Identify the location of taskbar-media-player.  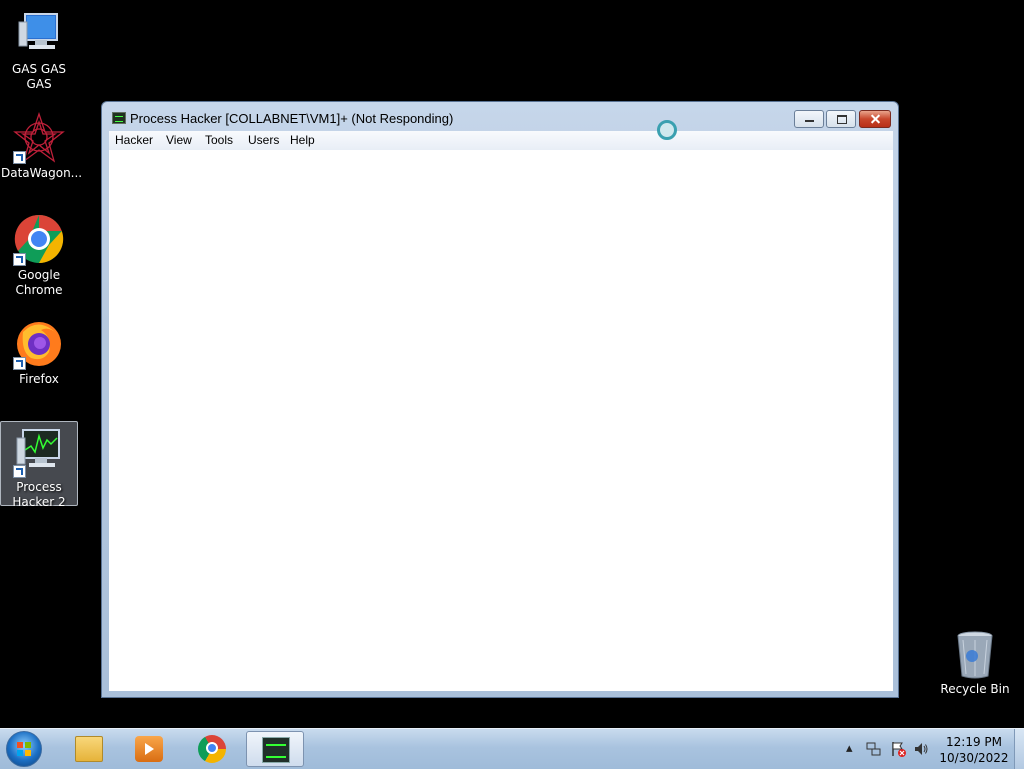
(149, 749).